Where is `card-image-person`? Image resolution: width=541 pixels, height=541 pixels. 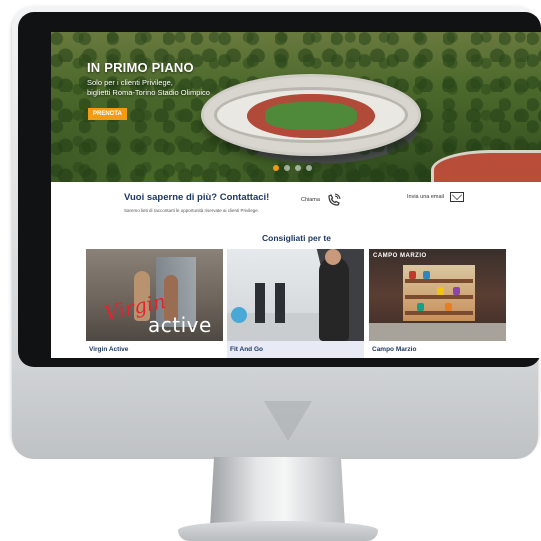 card-image-person is located at coordinates (334, 299).